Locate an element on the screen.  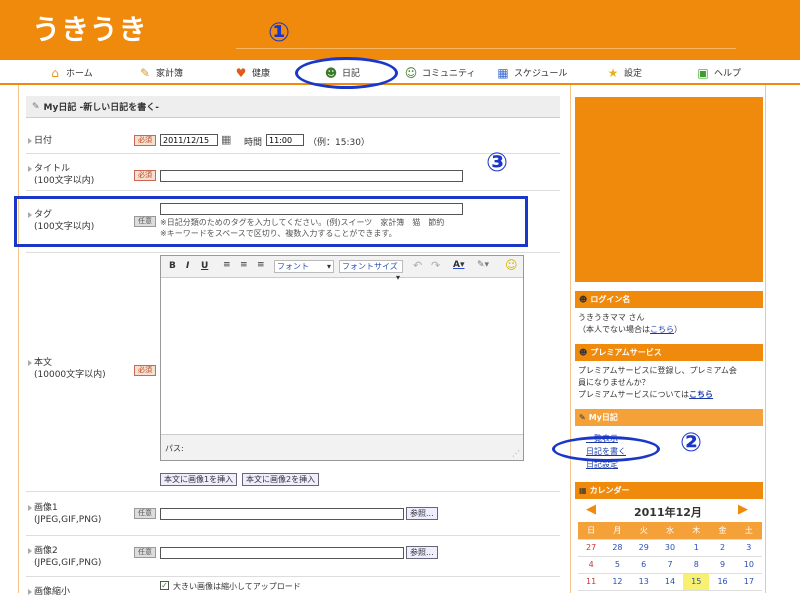
calendar-day: 17 is located at coordinates (748, 582).